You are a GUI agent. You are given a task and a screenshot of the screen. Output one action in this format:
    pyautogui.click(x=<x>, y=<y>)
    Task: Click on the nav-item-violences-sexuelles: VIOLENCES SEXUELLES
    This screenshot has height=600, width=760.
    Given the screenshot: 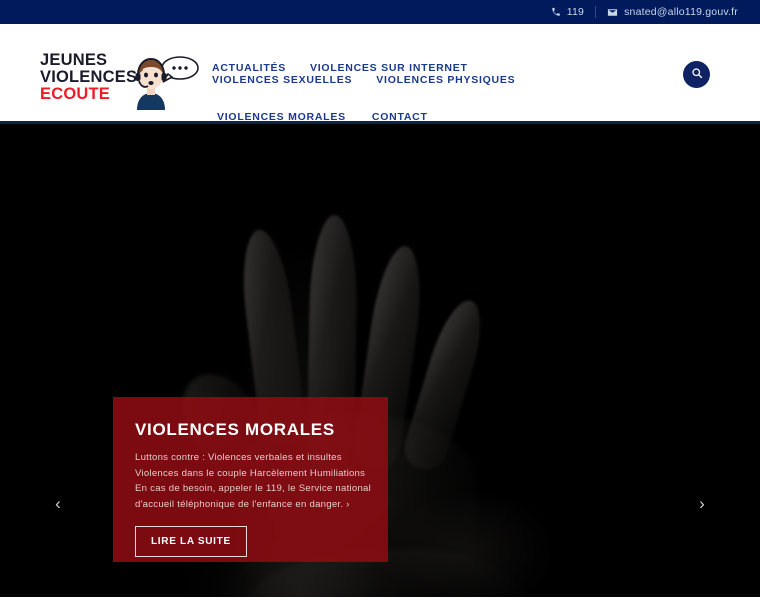 What is the action you would take?
    pyautogui.click(x=282, y=80)
    